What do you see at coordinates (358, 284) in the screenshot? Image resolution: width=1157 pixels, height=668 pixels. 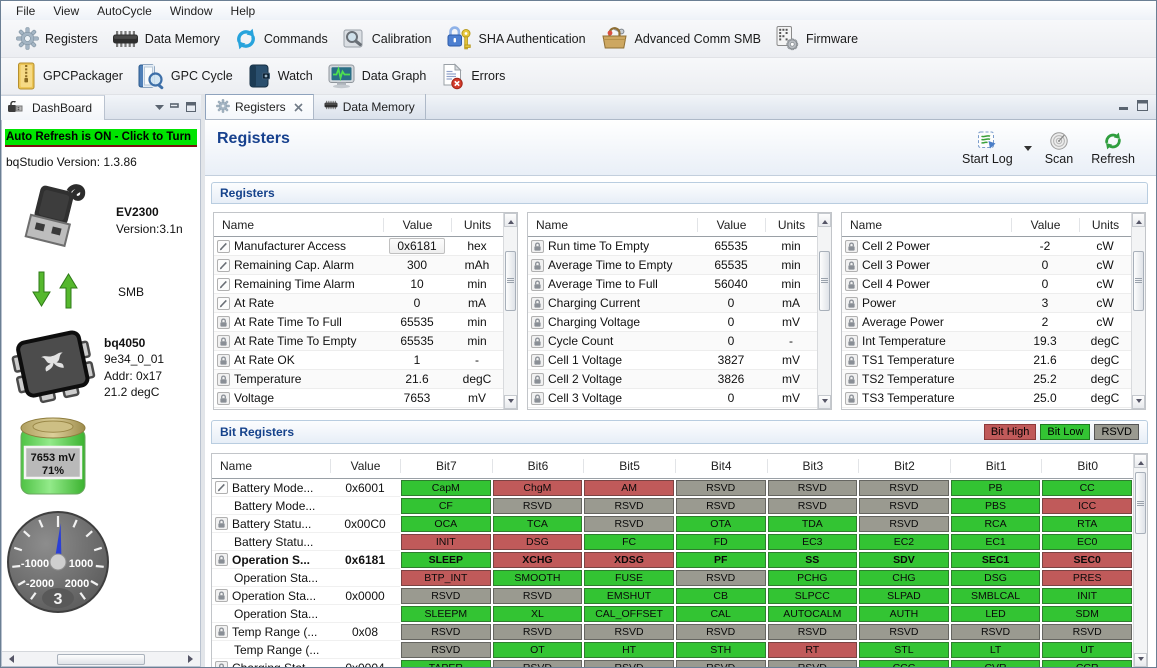 I see `register-row: Remaining Time Alarm 10 min` at bounding box center [358, 284].